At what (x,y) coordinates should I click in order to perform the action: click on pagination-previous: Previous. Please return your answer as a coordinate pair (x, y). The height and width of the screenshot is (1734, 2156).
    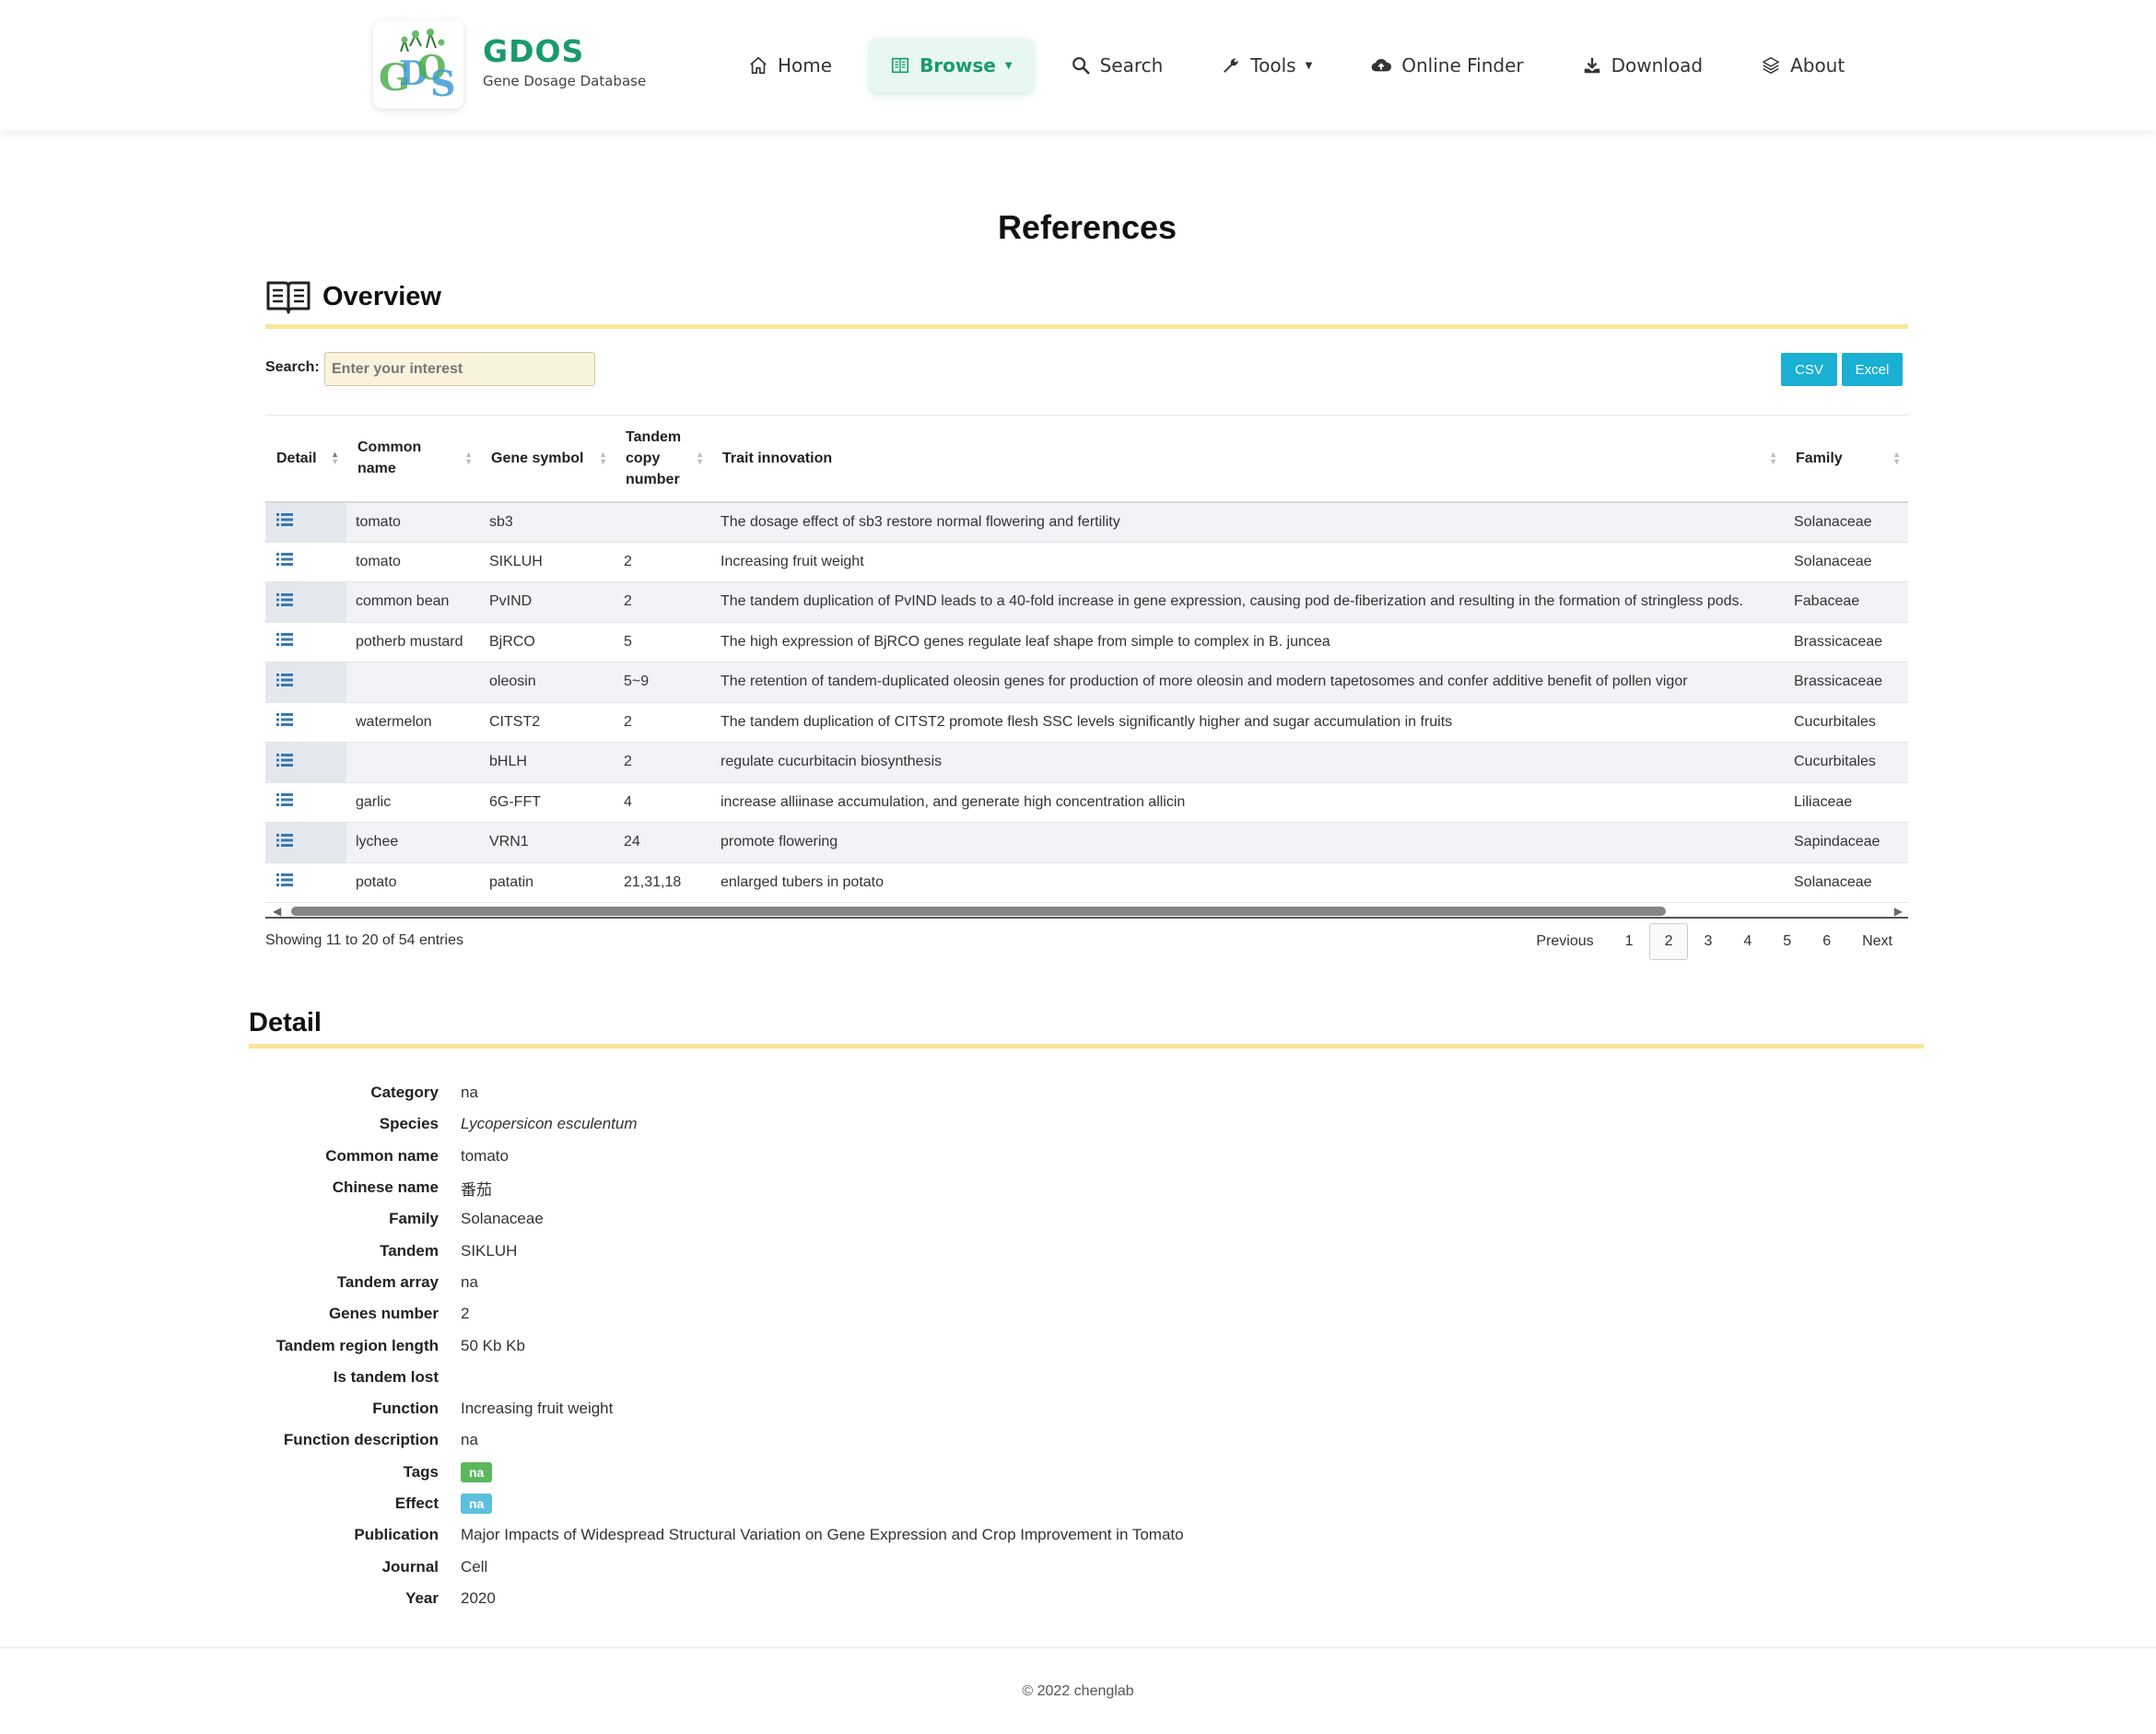
    Looking at the image, I should click on (1564, 941).